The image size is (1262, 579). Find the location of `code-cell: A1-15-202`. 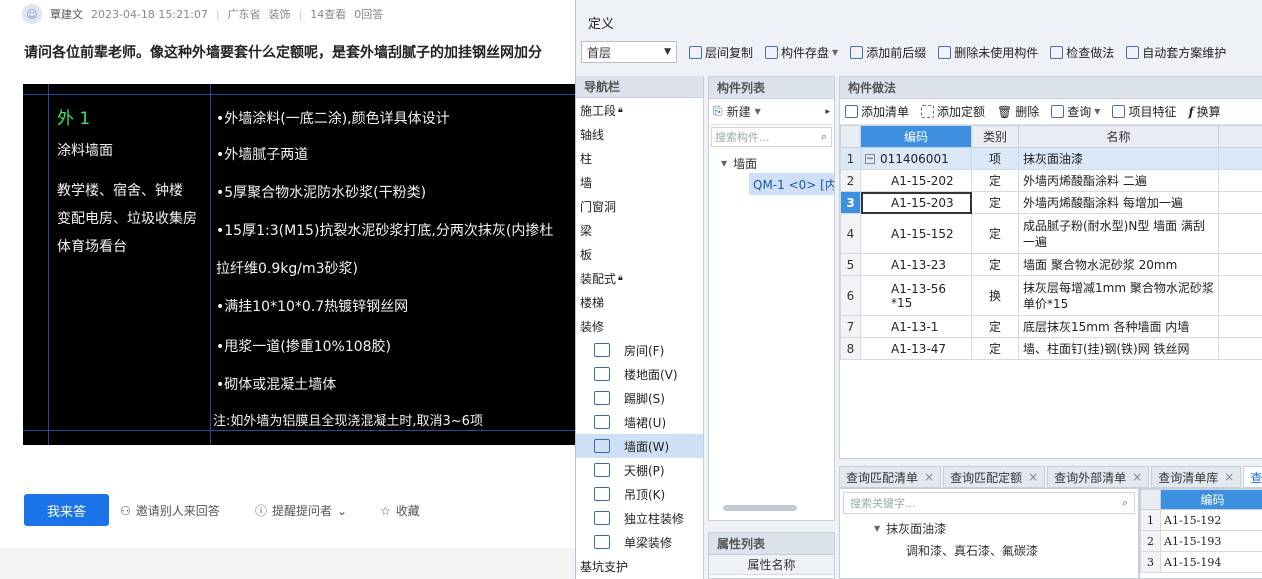

code-cell: A1-15-202 is located at coordinates (916, 180).